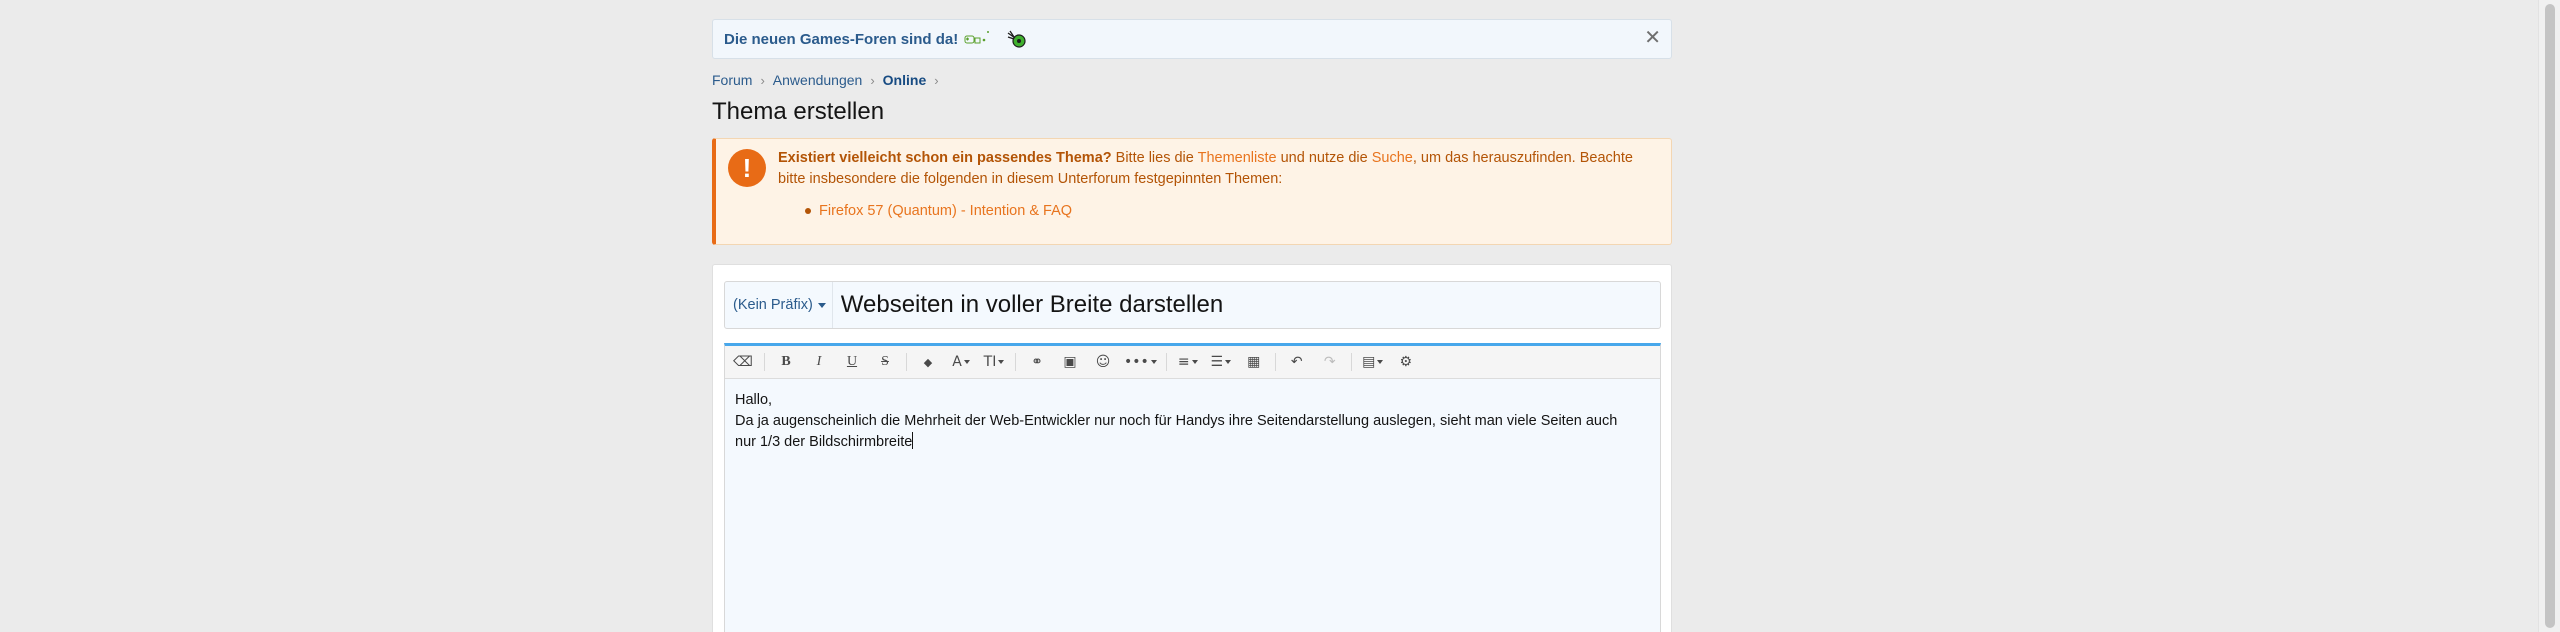 This screenshot has width=2560, height=632. I want to click on pinned-threads-list: Firefox 57 (Quantum) - Intention & FAQ, so click(938, 211).